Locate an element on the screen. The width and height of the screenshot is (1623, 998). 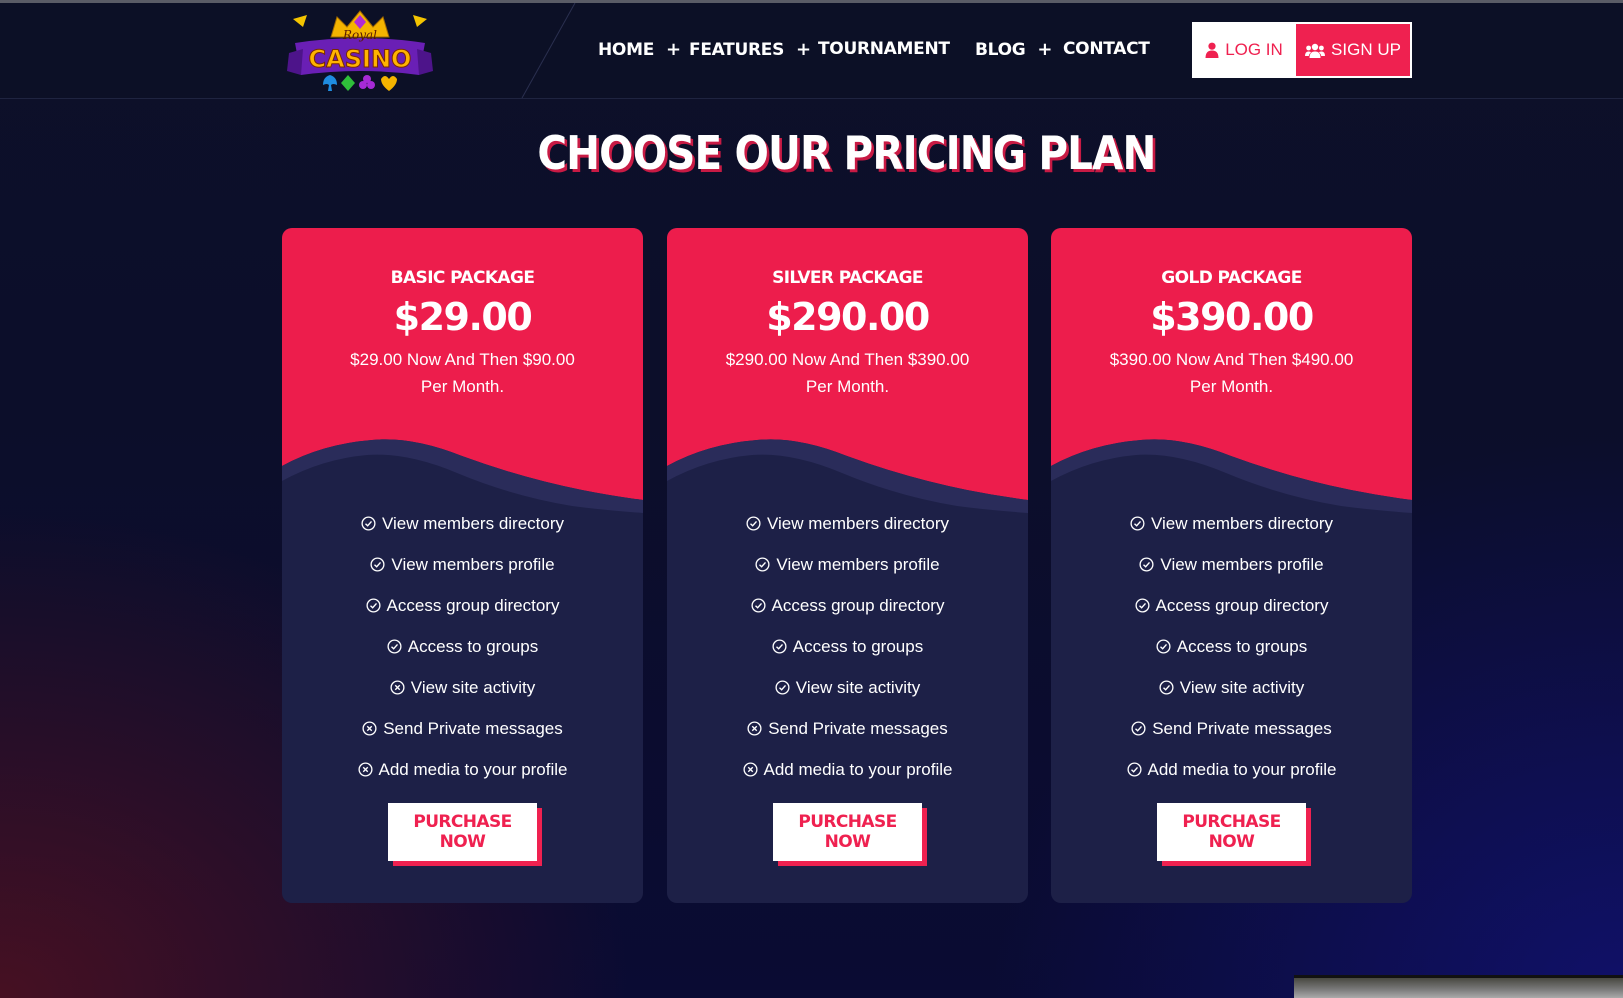
signup-label: SIGN UP is located at coordinates (1366, 49).